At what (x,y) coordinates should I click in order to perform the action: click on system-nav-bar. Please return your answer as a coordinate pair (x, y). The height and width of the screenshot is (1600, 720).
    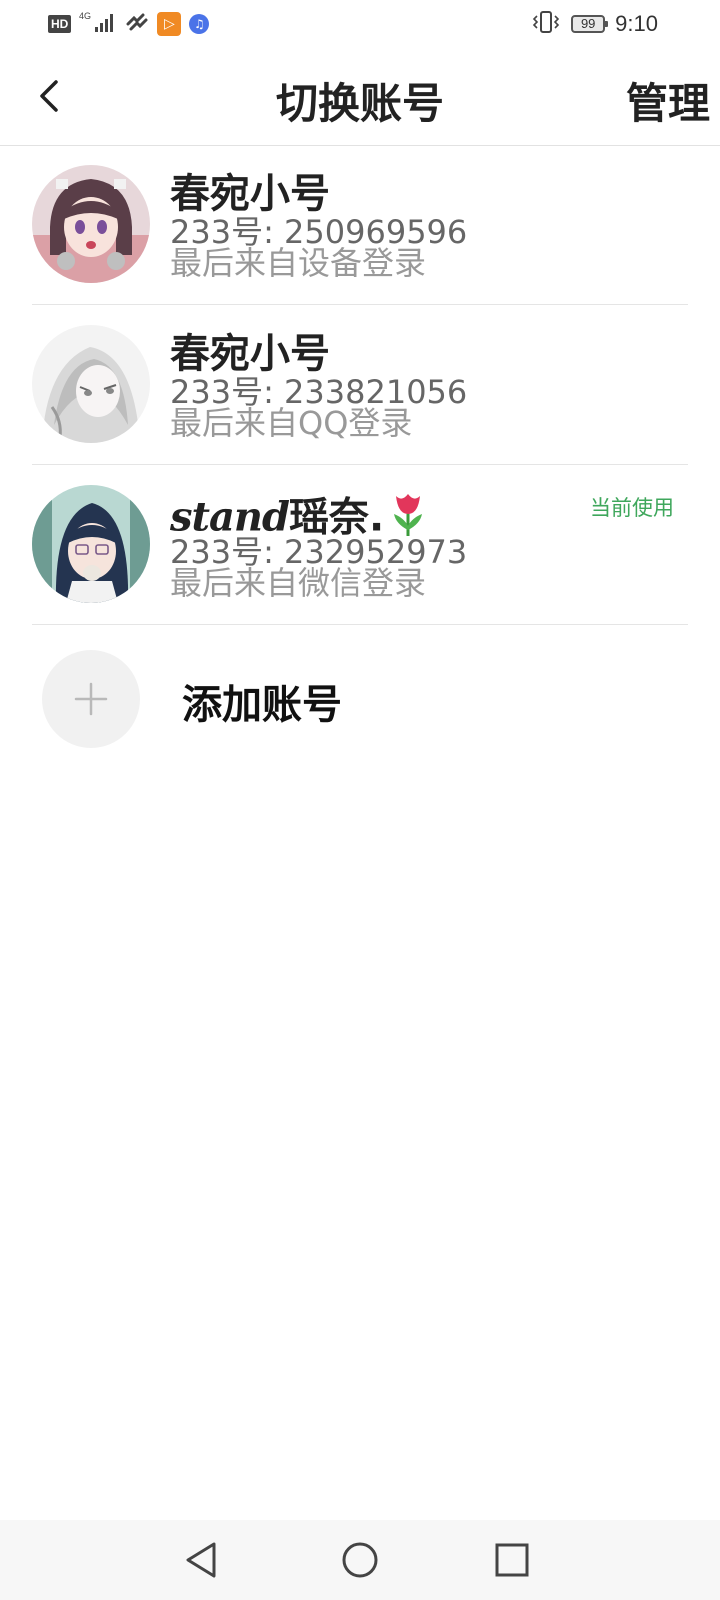
    Looking at the image, I should click on (360, 1560).